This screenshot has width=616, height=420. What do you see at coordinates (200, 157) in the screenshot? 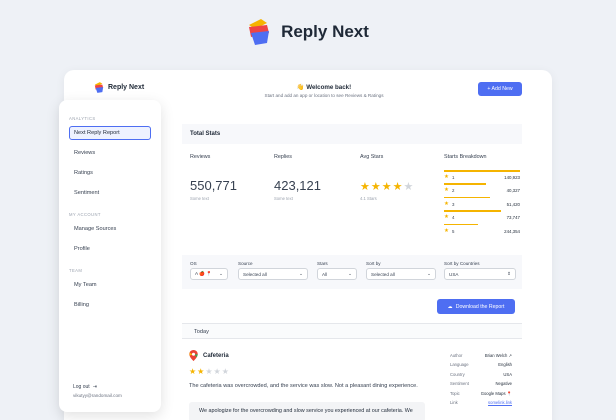
I see `reviews-label: Reviews` at bounding box center [200, 157].